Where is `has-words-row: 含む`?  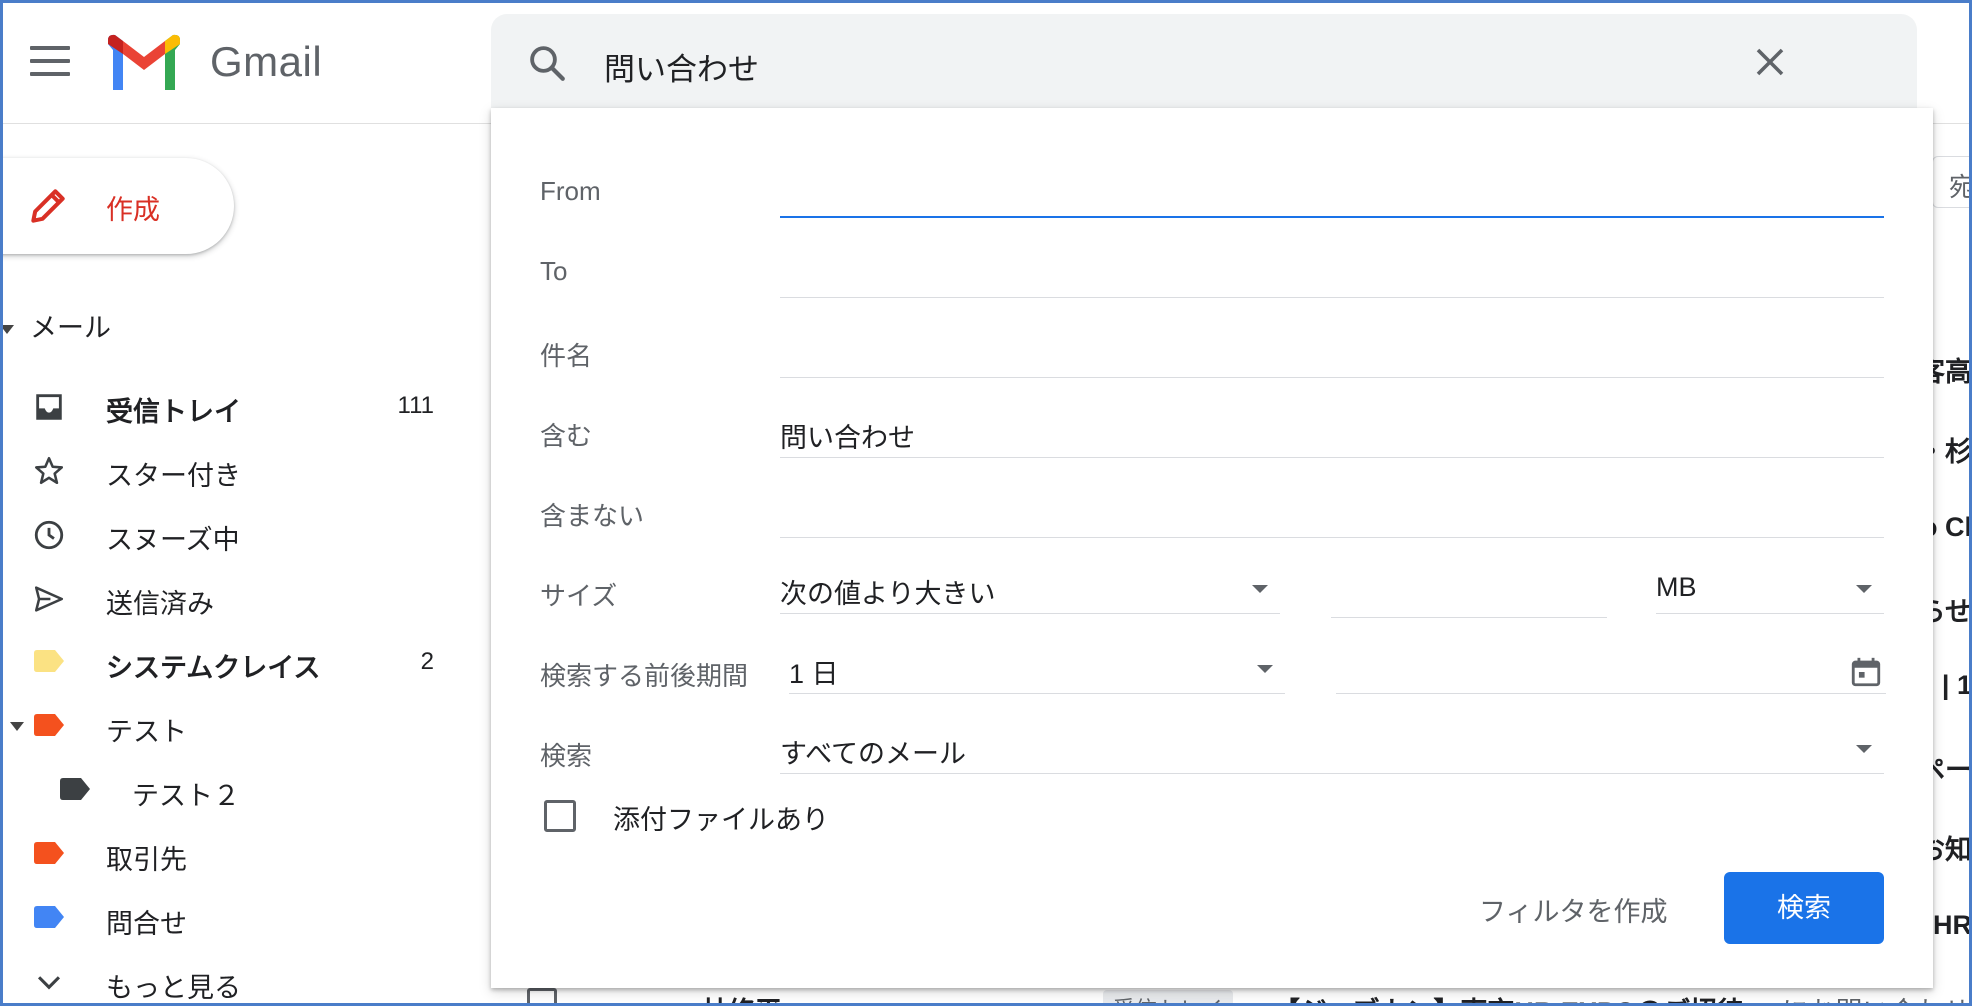 has-words-row: 含む is located at coordinates (1212, 431).